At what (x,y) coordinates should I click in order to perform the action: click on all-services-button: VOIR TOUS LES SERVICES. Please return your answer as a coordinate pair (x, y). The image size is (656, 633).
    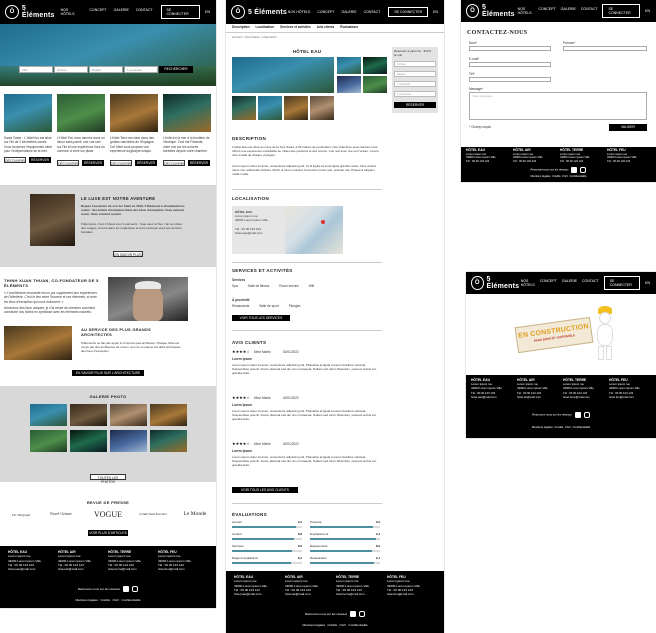
    Looking at the image, I should click on (261, 318).